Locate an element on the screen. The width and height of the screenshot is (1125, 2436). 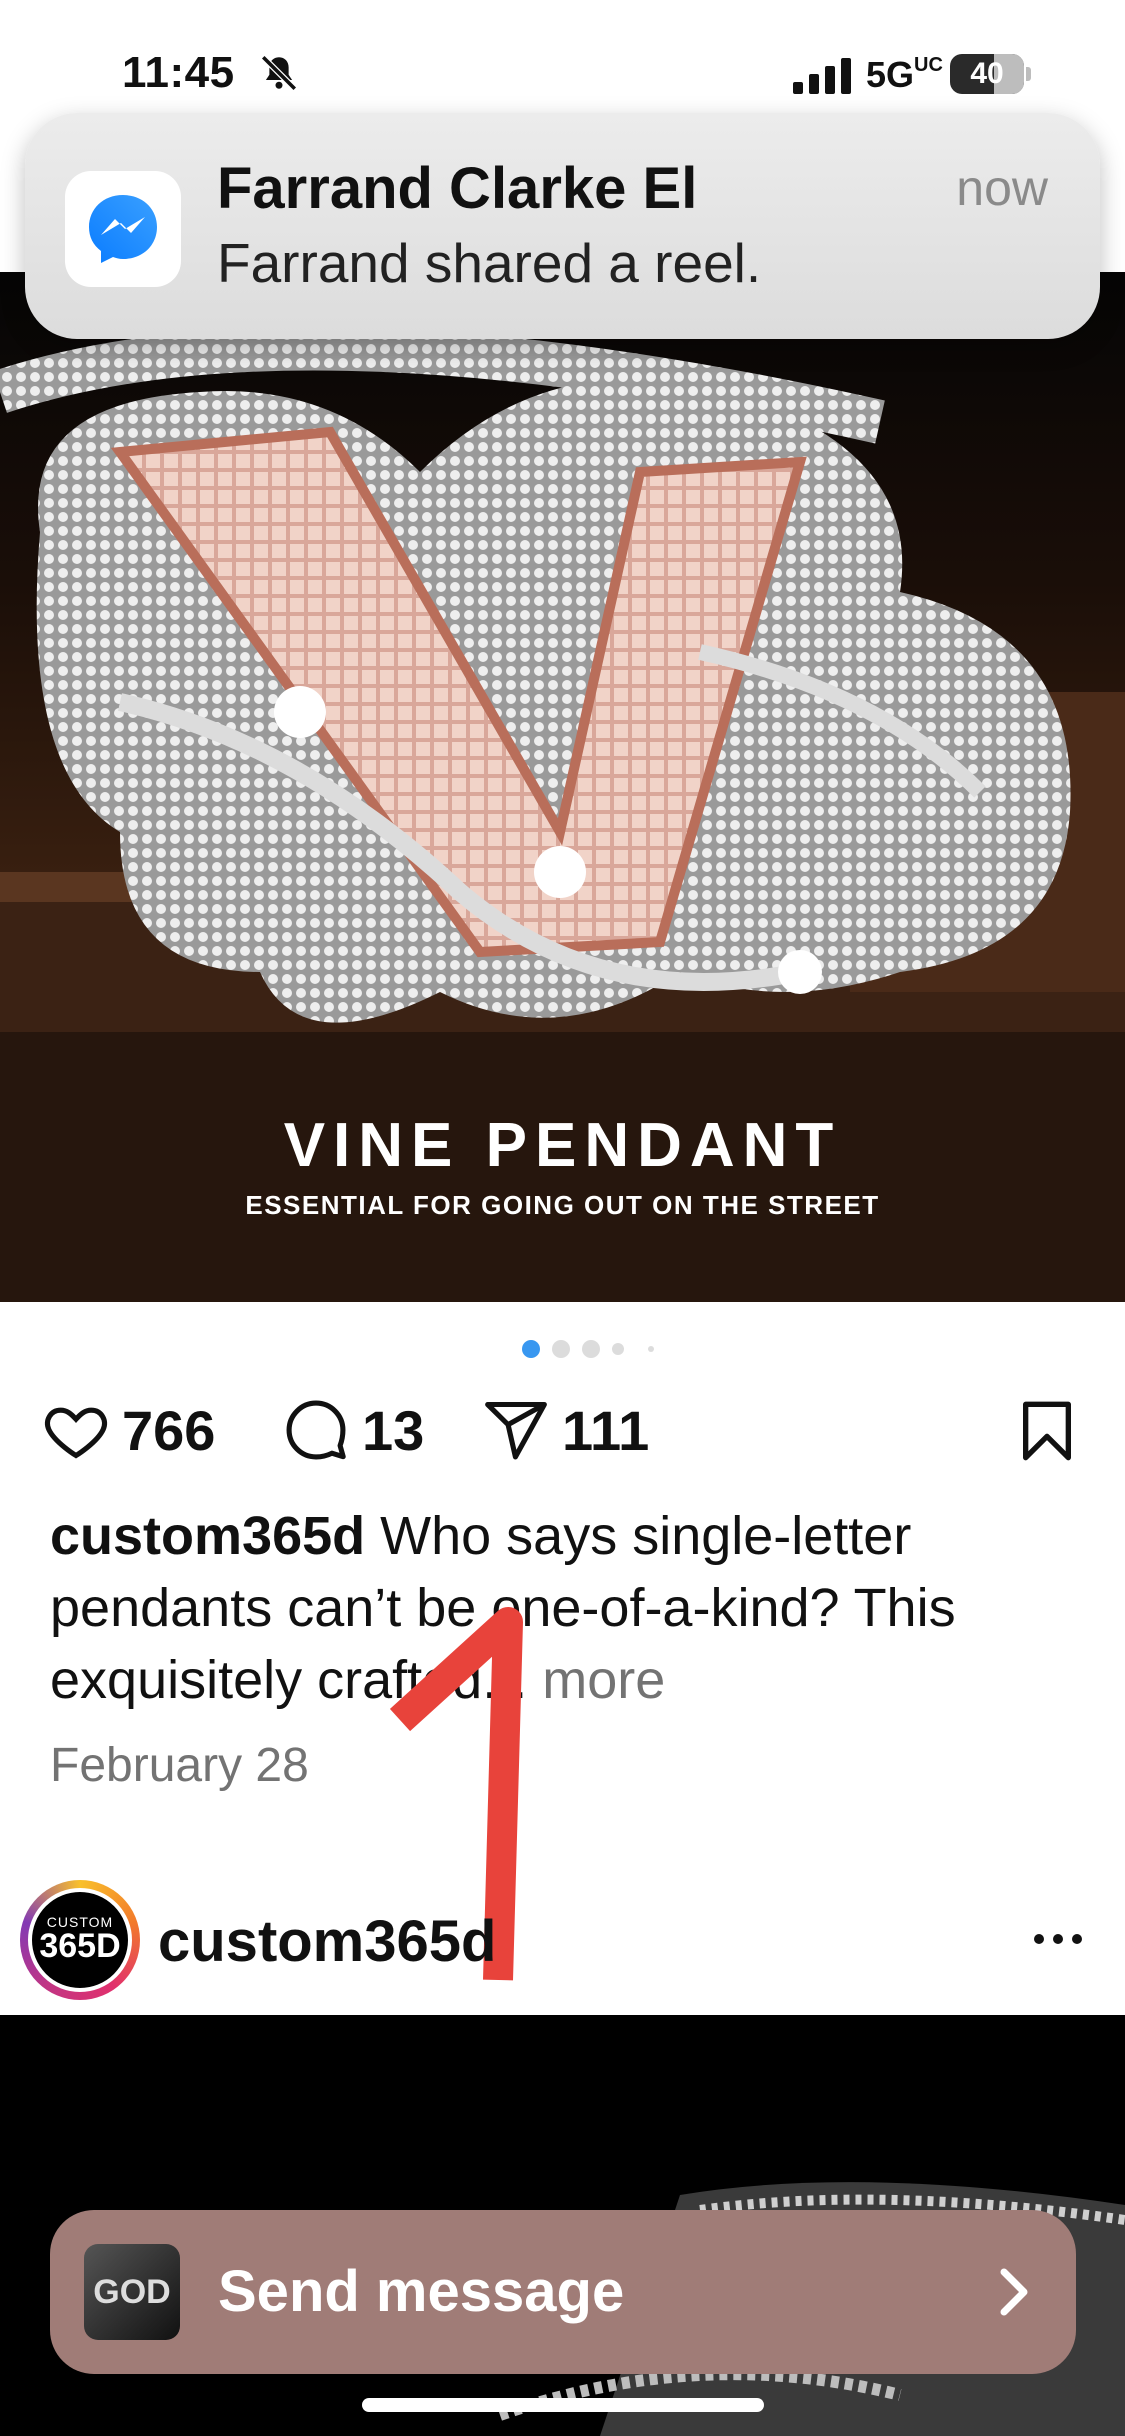
bookmark-icon is located at coordinates (1047, 1431).